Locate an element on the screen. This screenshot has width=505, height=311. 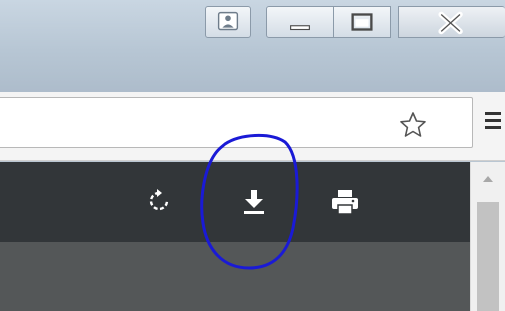
user-profile-icon is located at coordinates (228, 21).